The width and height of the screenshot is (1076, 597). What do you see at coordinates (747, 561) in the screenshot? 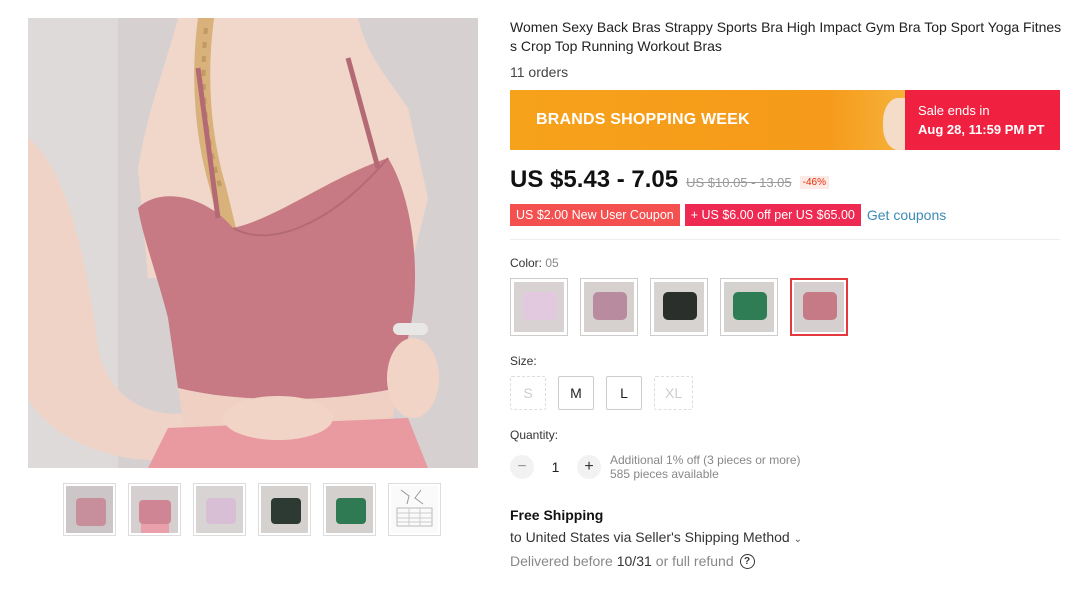
I see `help-icon: ?` at bounding box center [747, 561].